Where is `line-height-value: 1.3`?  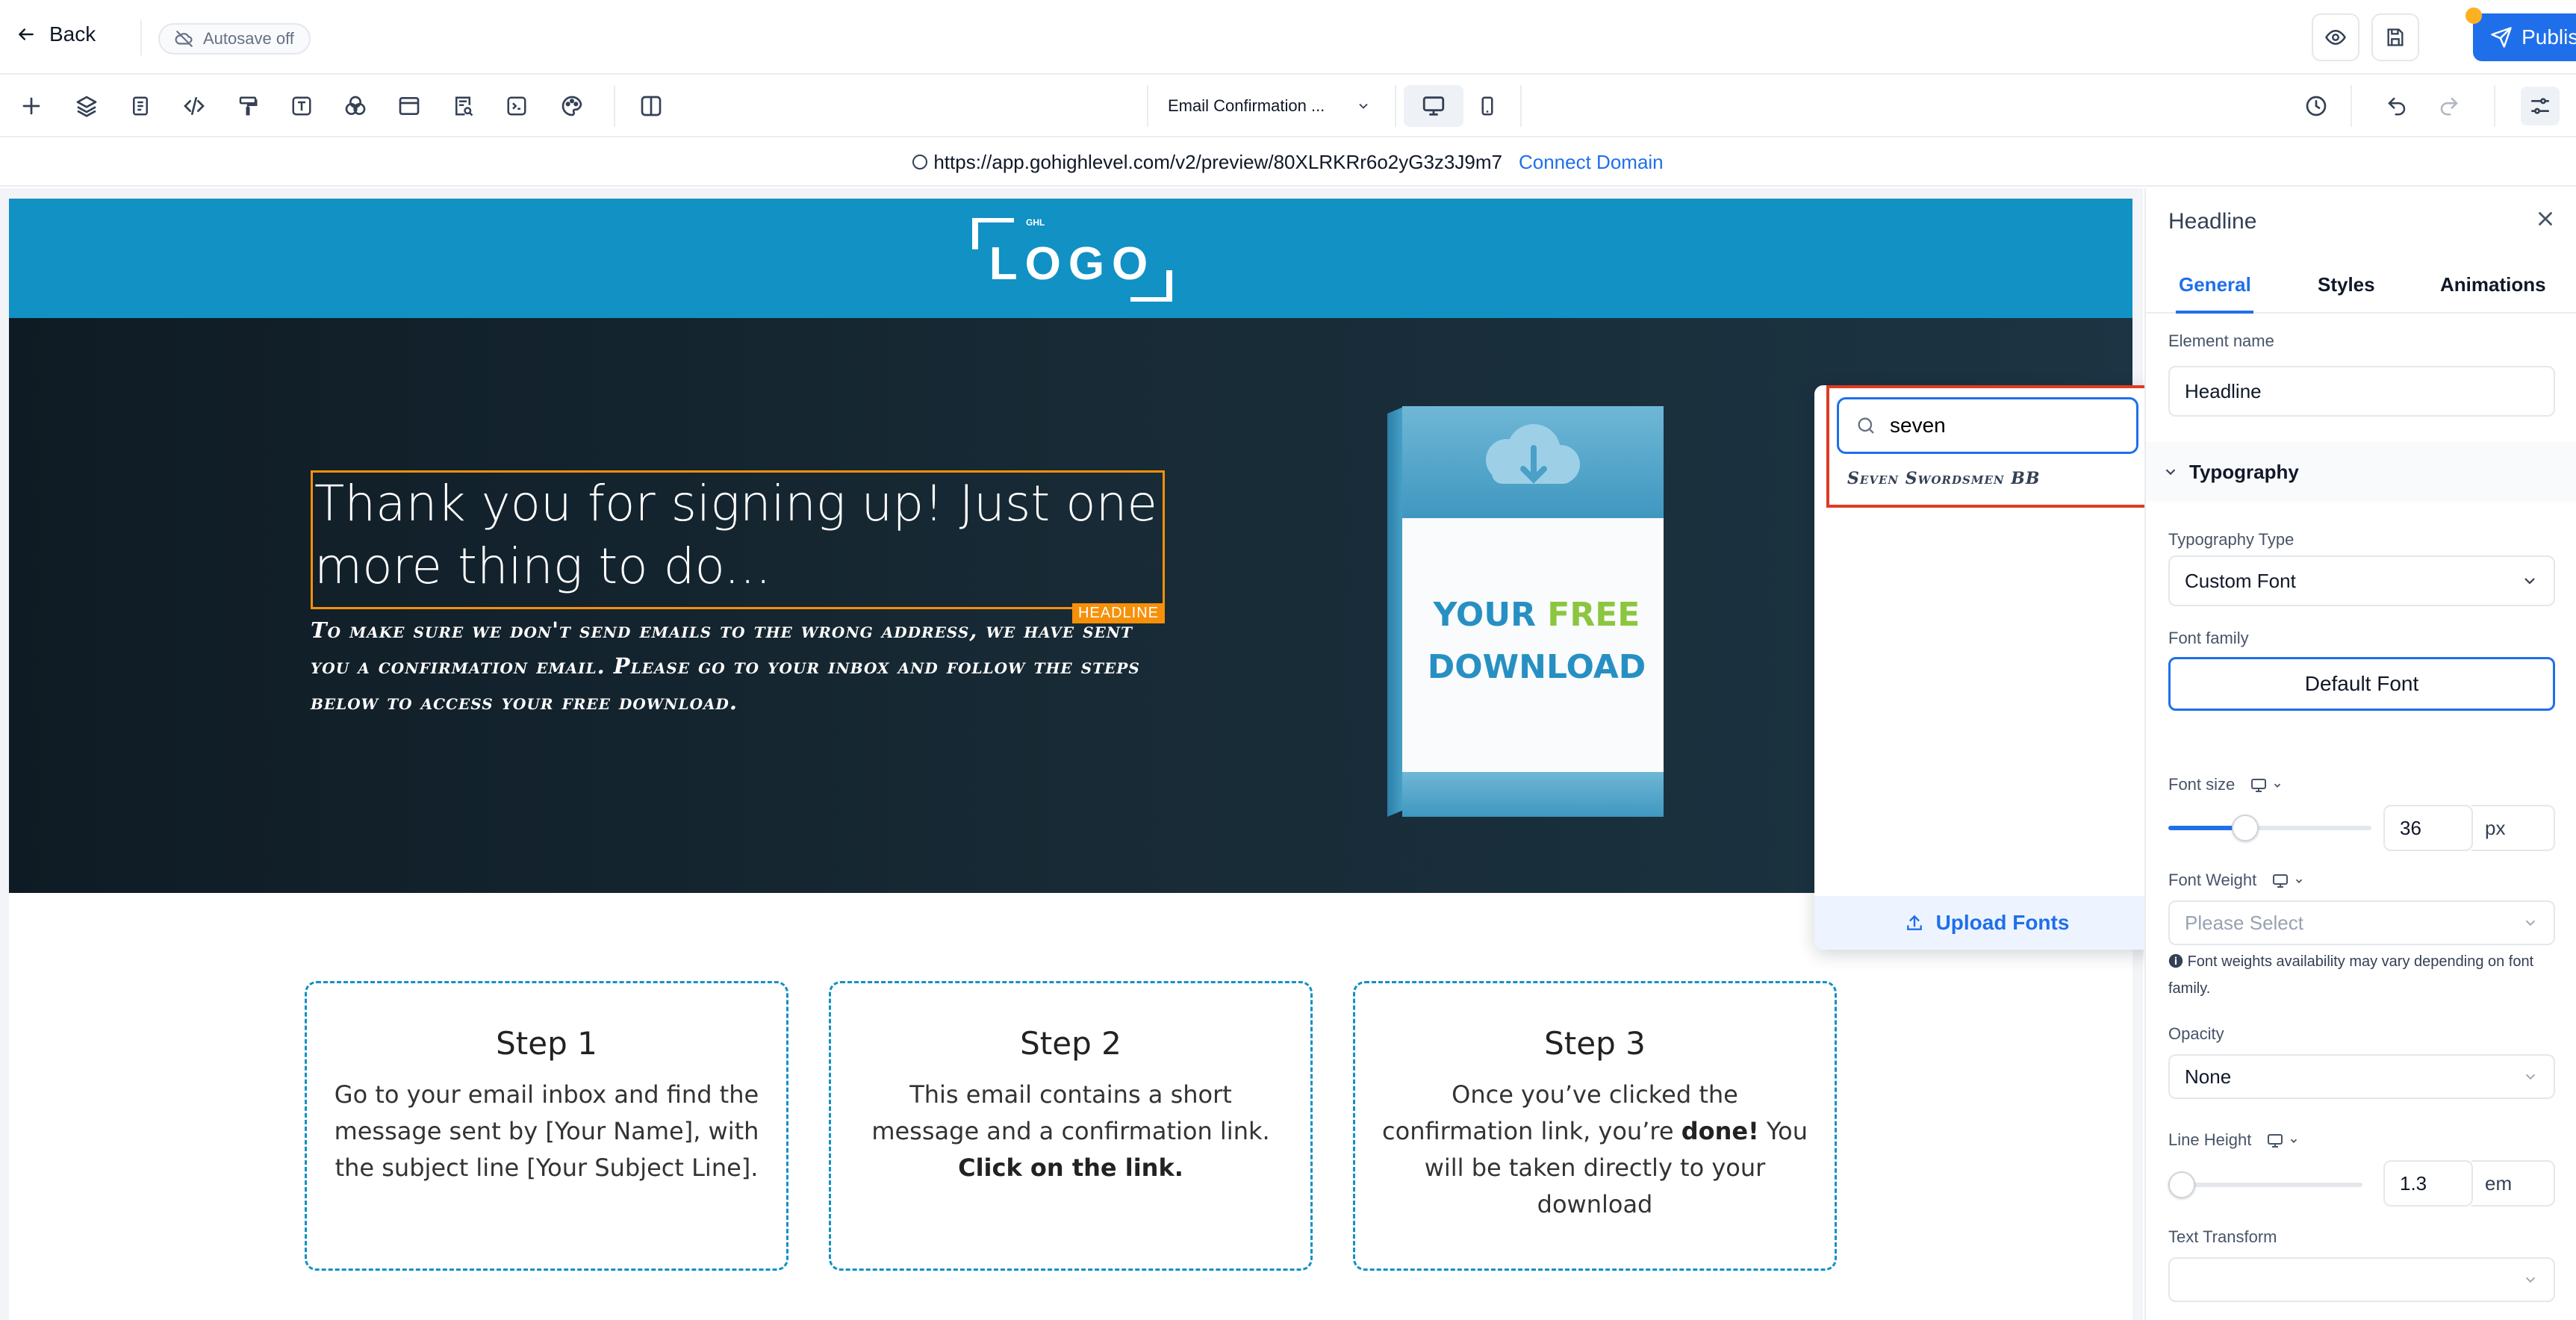 line-height-value: 1.3 is located at coordinates (2413, 1183).